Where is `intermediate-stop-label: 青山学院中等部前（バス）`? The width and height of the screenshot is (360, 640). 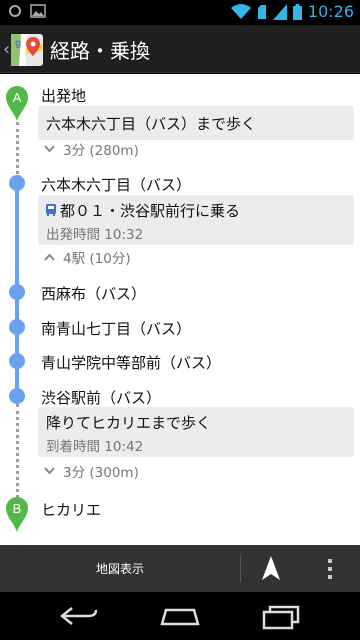 intermediate-stop-label: 青山学院中等部前（バス） is located at coordinates (131, 363).